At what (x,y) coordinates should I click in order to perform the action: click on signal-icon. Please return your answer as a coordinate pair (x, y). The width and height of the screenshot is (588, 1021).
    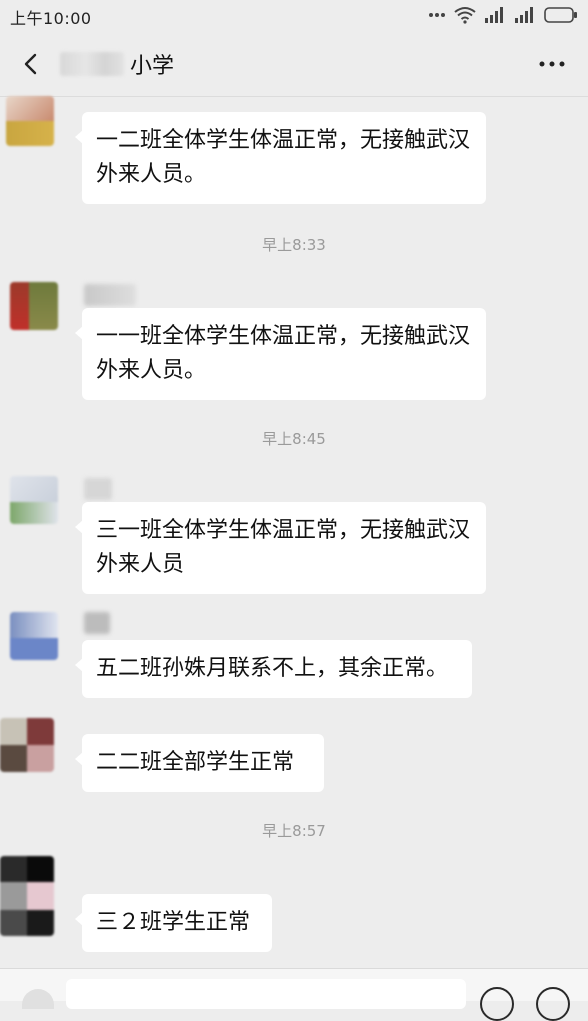
    Looking at the image, I should click on (494, 15).